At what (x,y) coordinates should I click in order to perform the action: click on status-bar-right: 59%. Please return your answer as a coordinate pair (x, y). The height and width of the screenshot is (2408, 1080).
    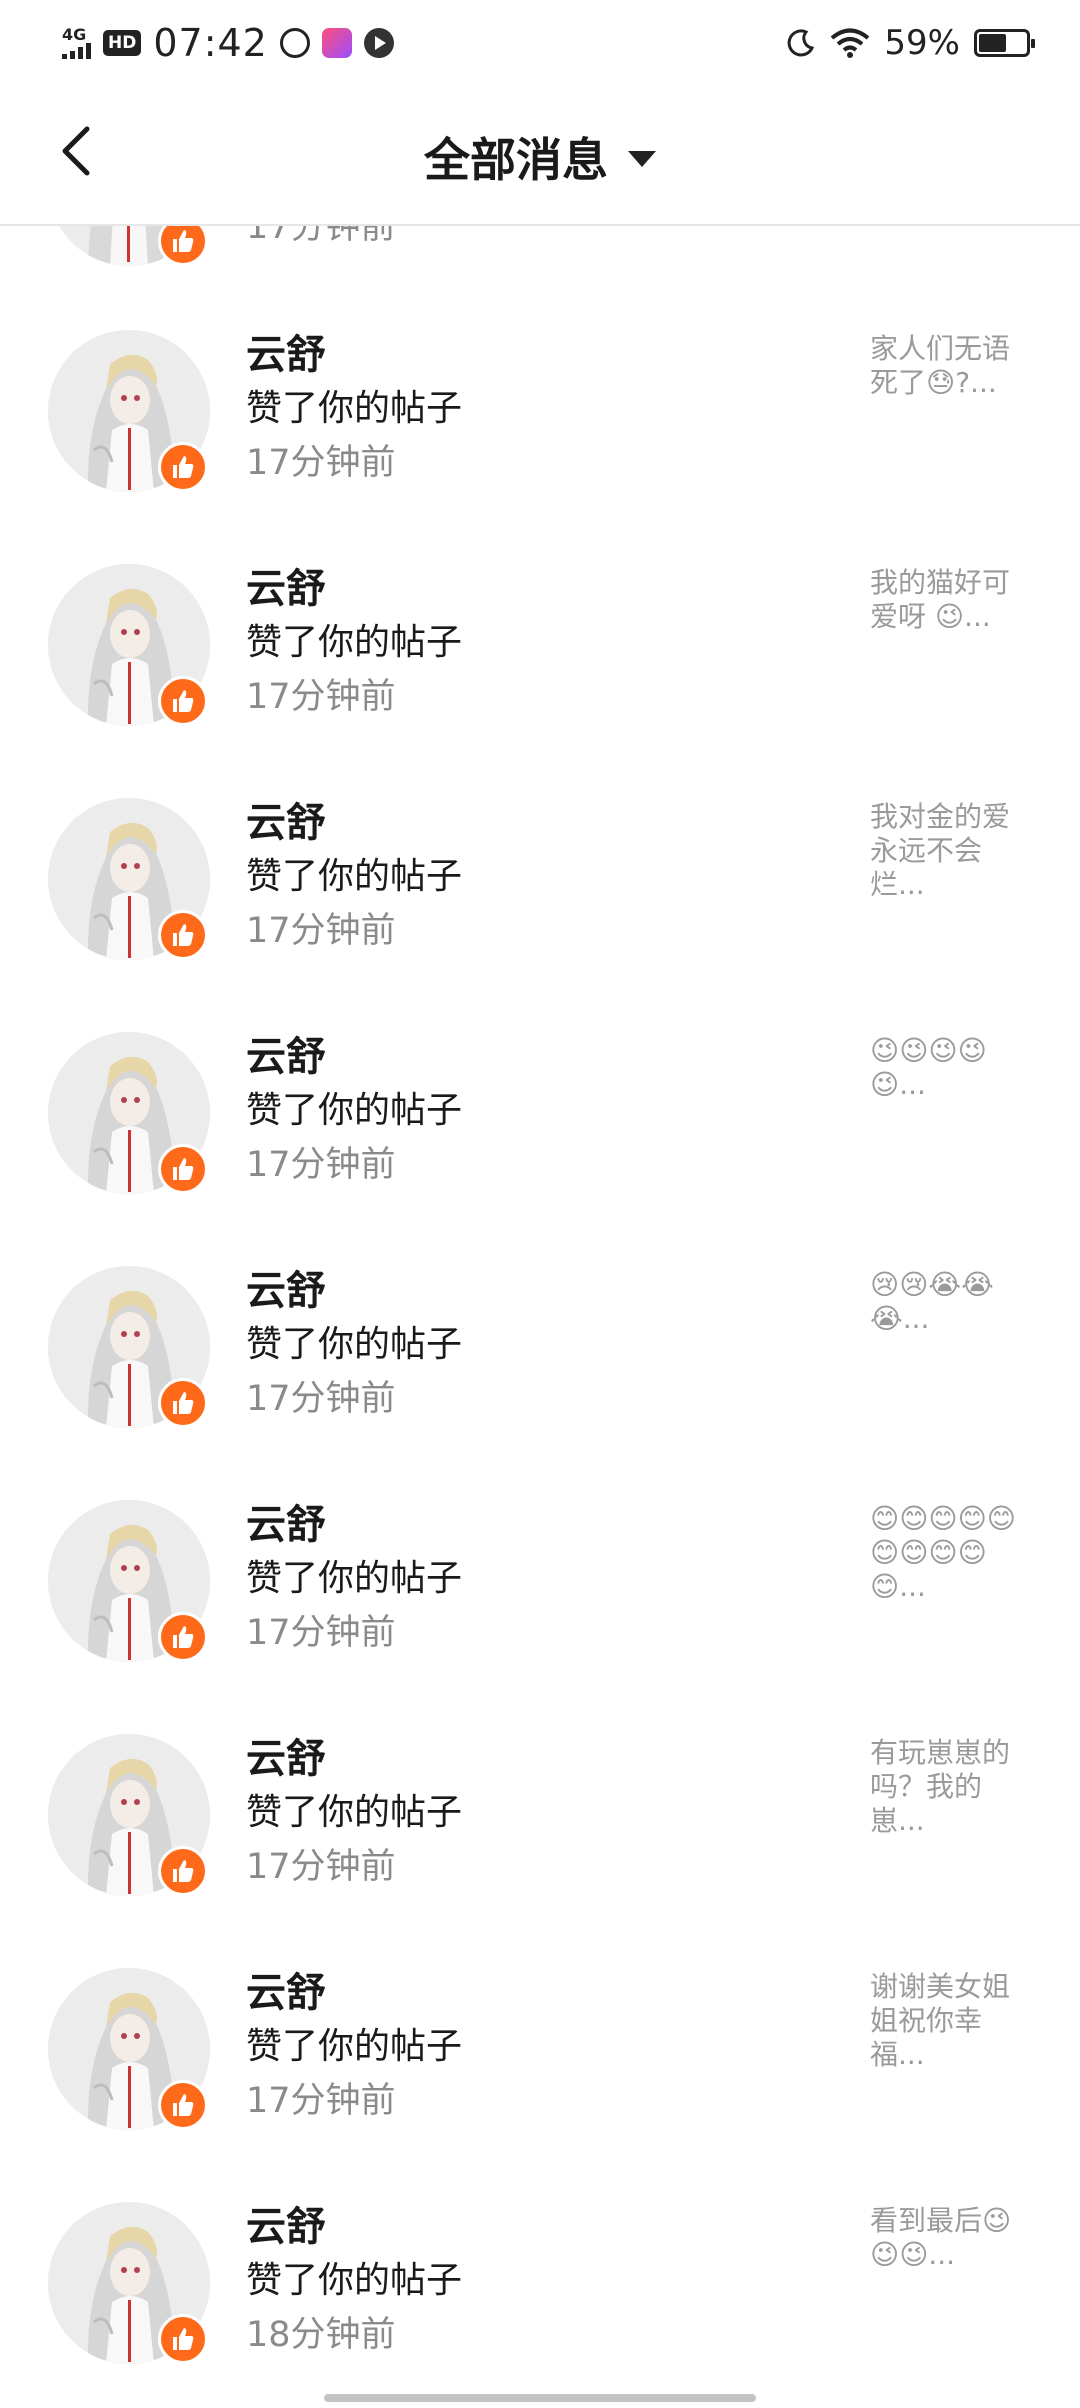
    Looking at the image, I should click on (910, 43).